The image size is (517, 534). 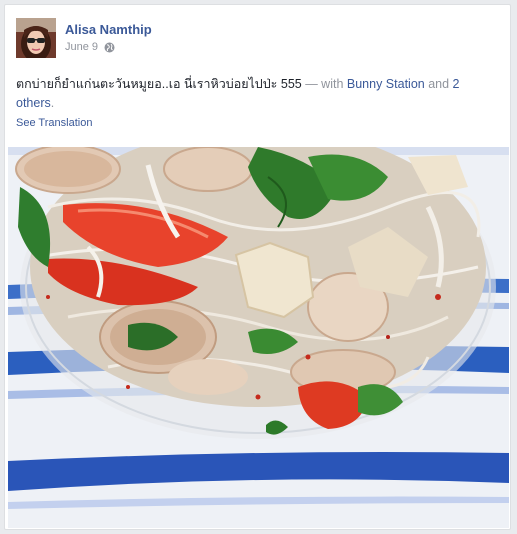 What do you see at coordinates (54, 123) in the screenshot?
I see `see-translation-link: See Translation` at bounding box center [54, 123].